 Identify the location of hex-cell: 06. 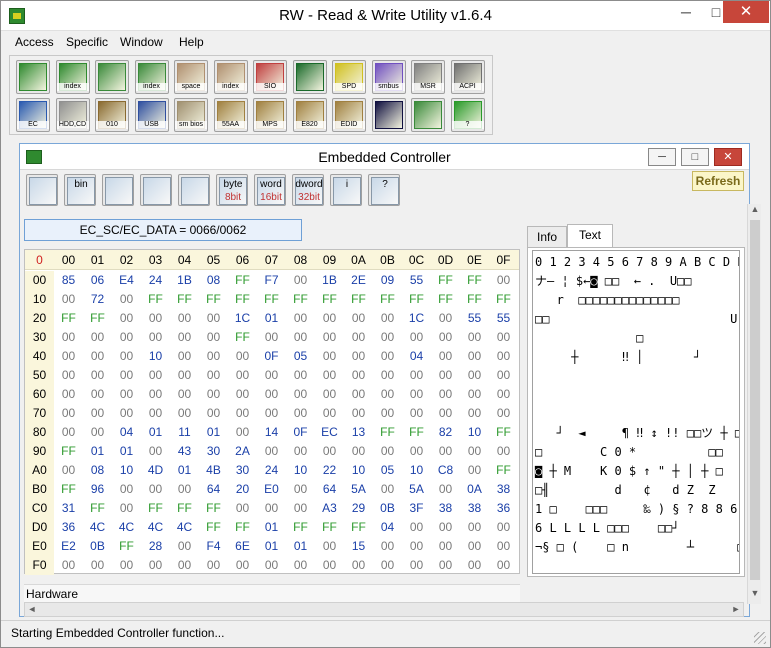
(97, 280).